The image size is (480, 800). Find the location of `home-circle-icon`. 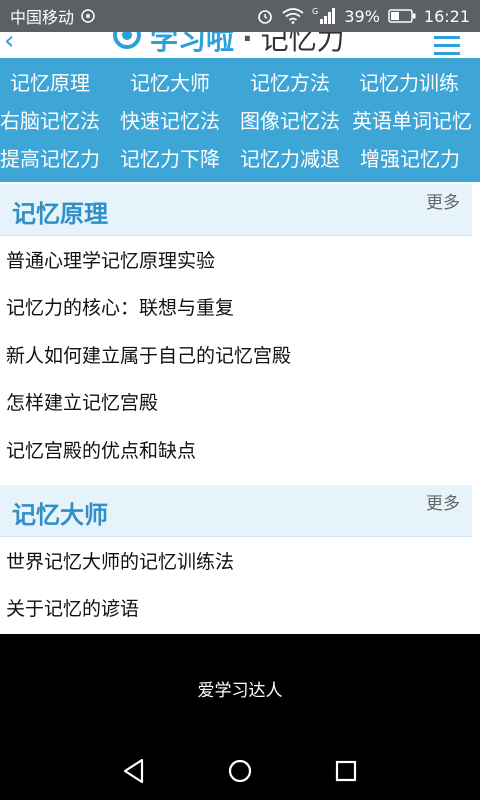

home-circle-icon is located at coordinates (240, 771).